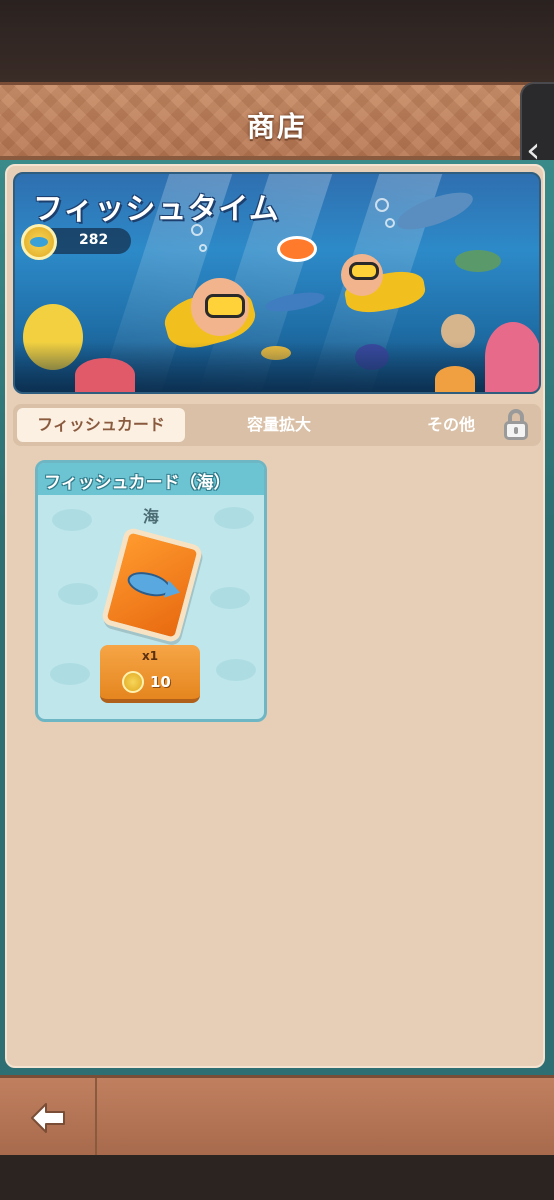 The width and height of the screenshot is (554, 1200). Describe the element at coordinates (94, 240) in the screenshot. I see `coin-count: 282` at that location.